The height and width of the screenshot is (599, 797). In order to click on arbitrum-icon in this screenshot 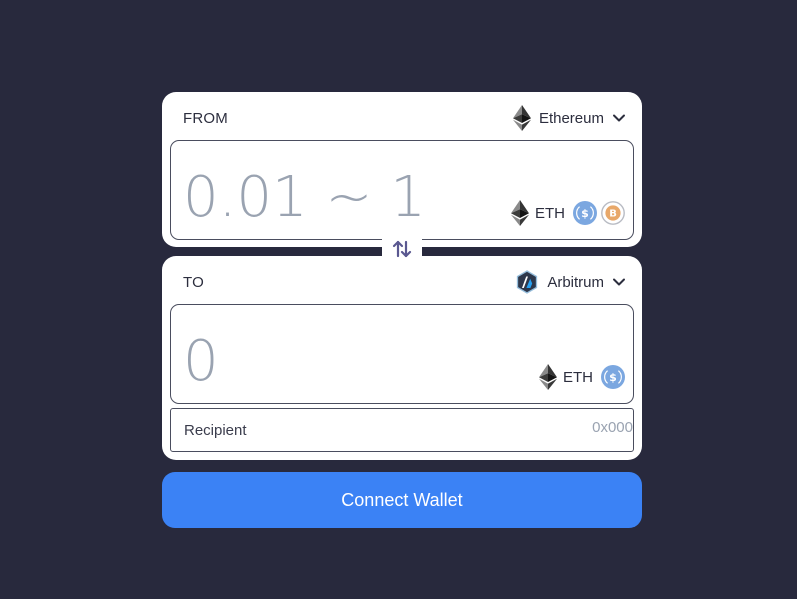, I will do `click(527, 282)`.